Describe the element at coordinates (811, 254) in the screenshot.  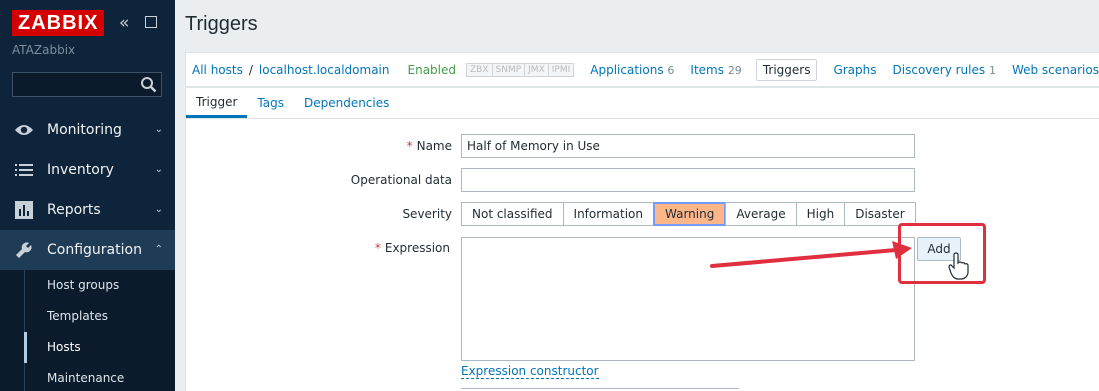
I see `red-arrow-icon` at that location.